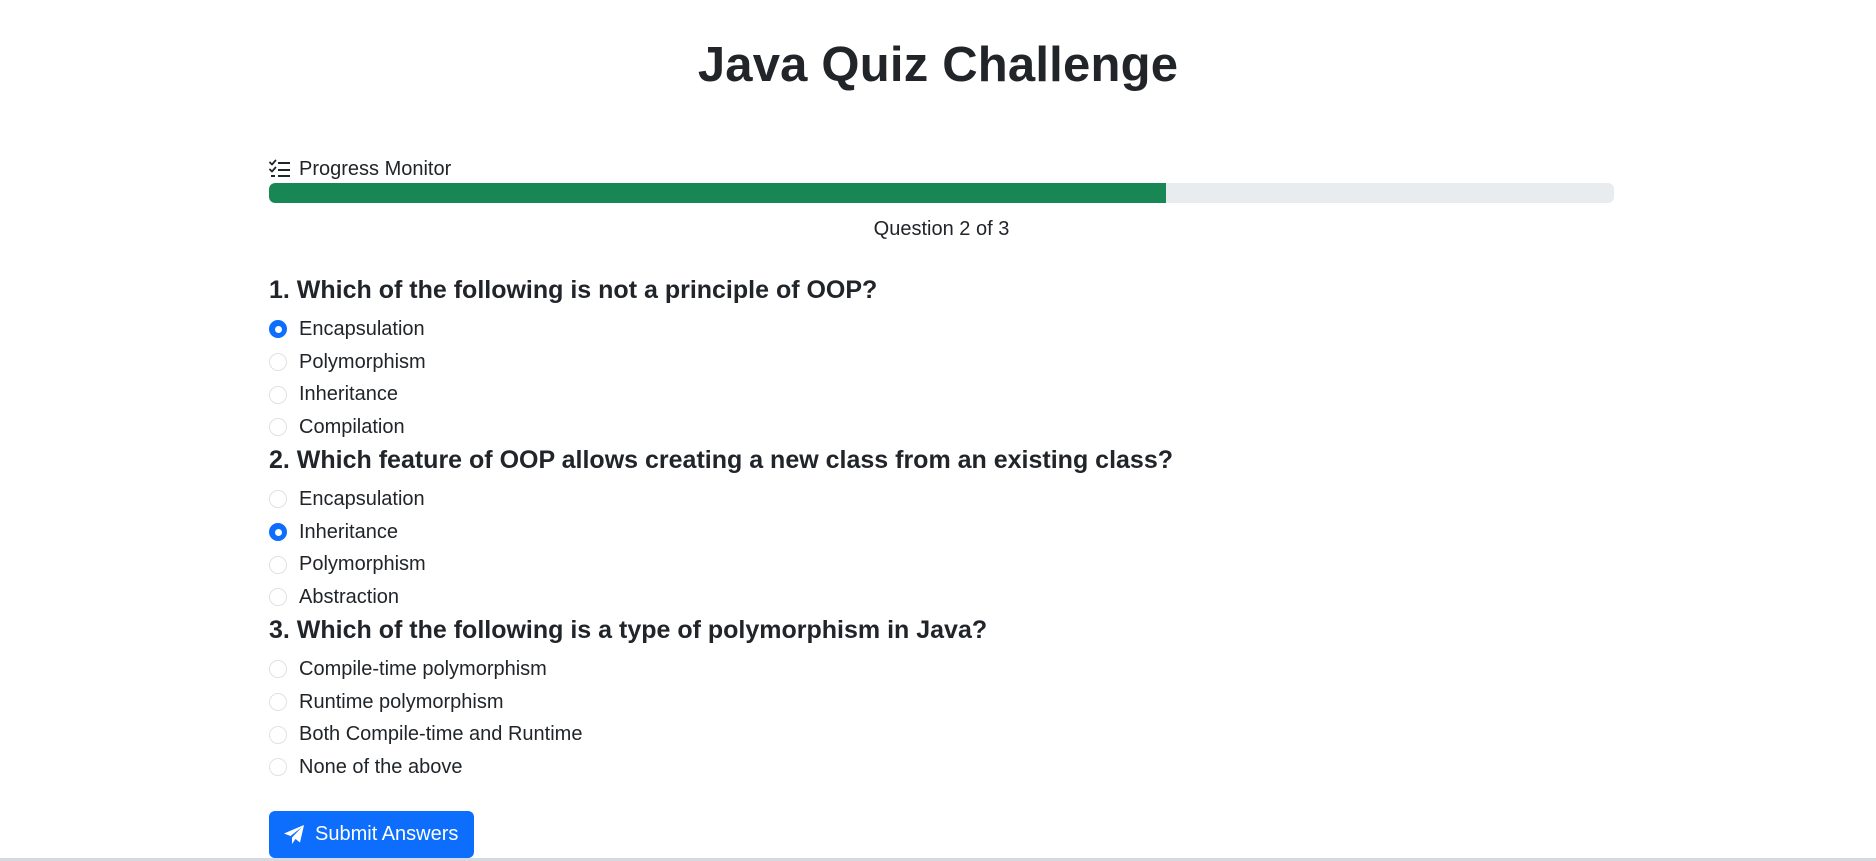  I want to click on list-check-icon, so click(280, 169).